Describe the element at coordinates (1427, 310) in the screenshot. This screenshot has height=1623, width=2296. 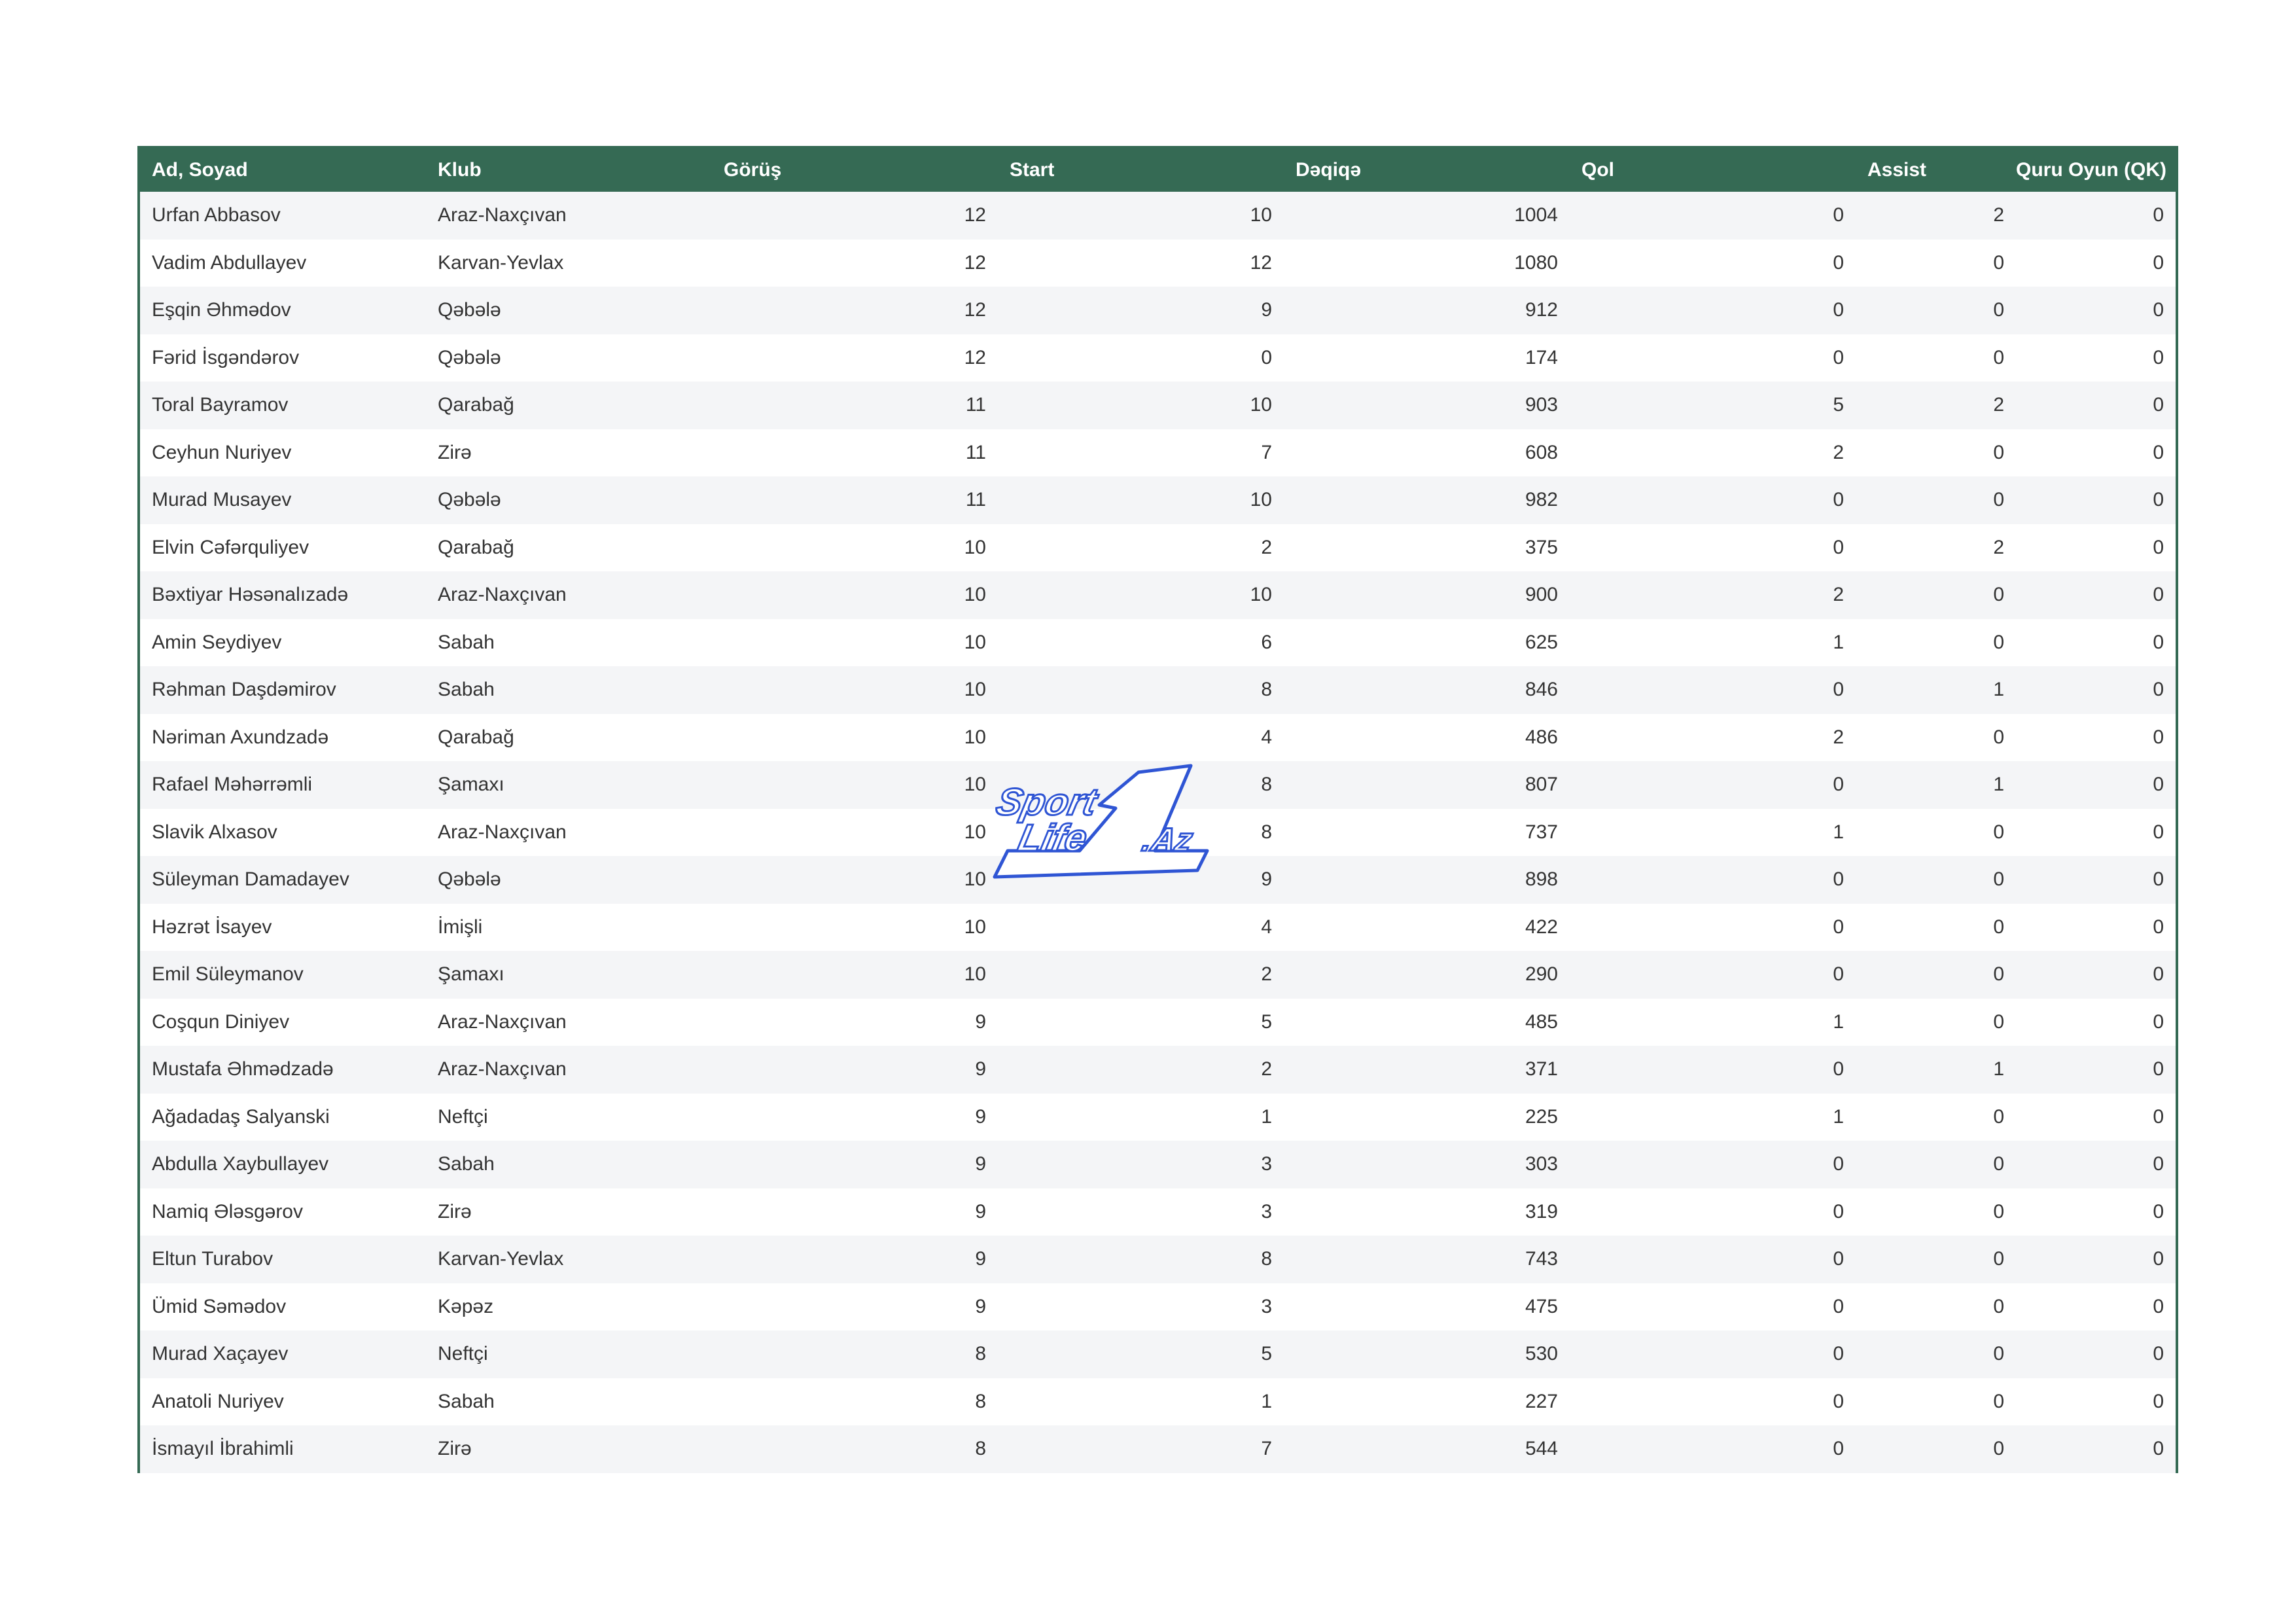
I see `minutes-value: 912` at that location.